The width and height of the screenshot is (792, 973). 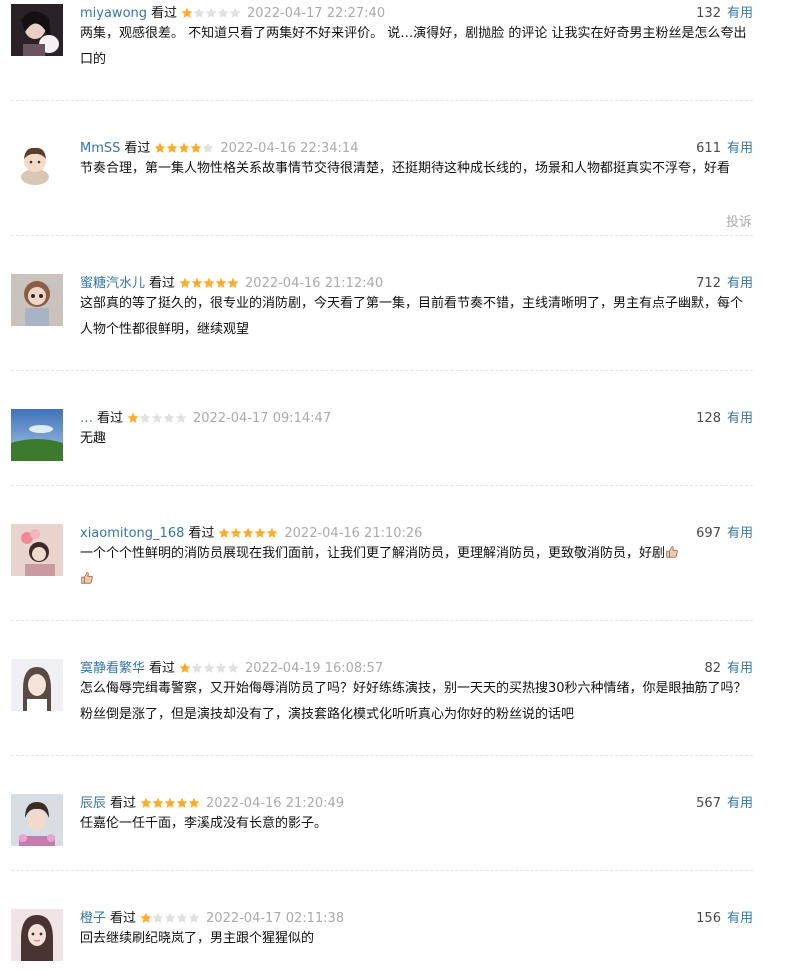 I want to click on comment-text: 无趣, so click(x=93, y=438).